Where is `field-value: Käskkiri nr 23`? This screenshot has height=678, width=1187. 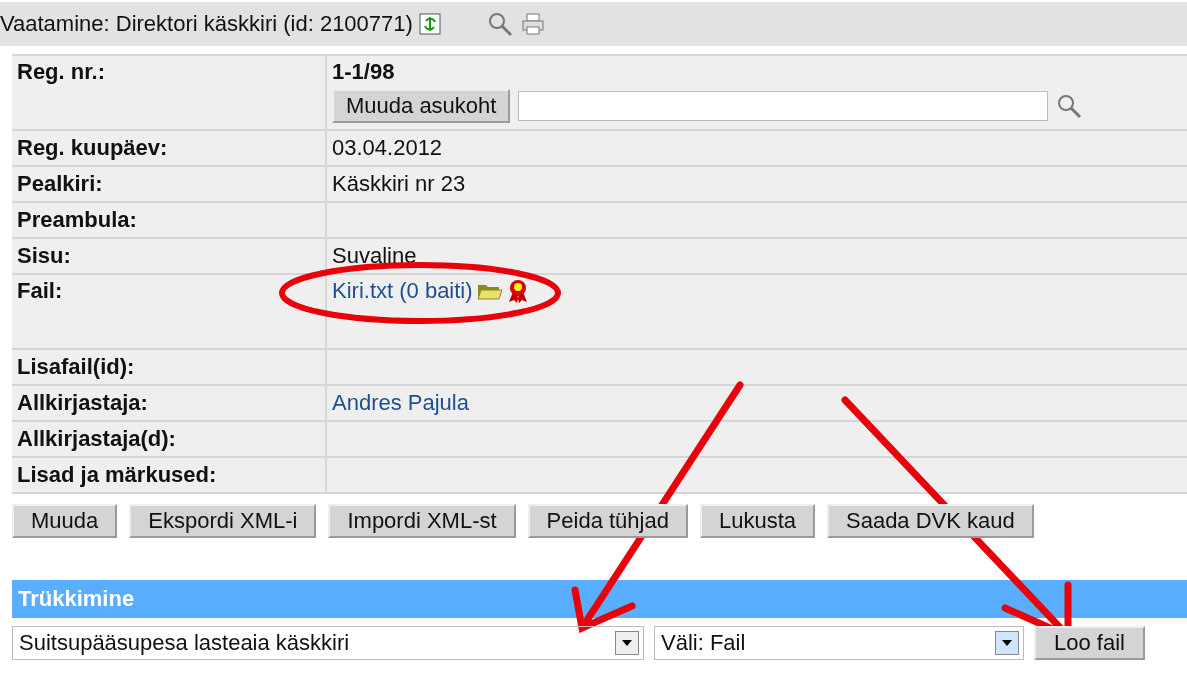 field-value: Käskkiri nr 23 is located at coordinates (399, 184).